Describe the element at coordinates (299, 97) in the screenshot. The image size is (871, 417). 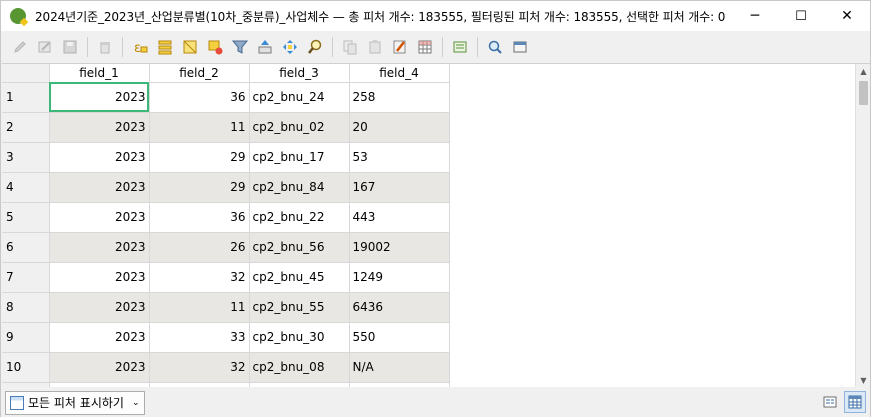
I see `table-cell: cp2_bnu_24` at that location.